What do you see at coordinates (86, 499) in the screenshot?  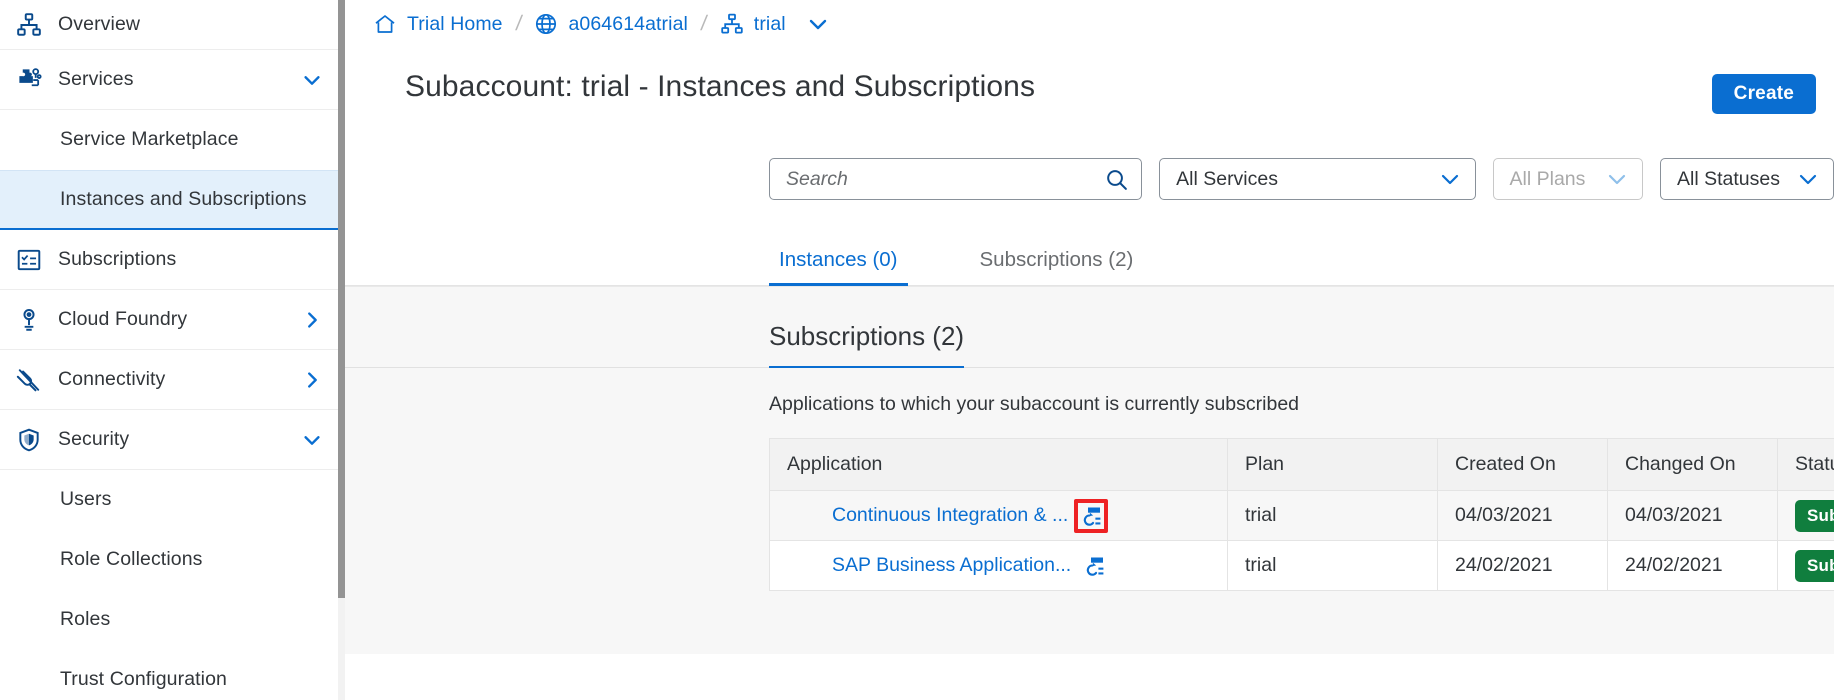 I see `sidebar-item-label: Users` at bounding box center [86, 499].